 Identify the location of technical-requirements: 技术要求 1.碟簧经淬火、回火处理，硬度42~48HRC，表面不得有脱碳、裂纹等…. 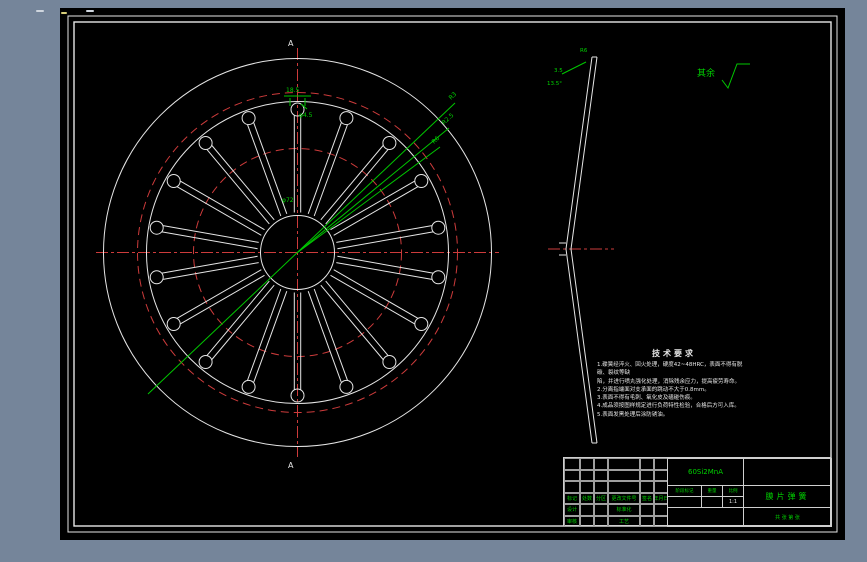
(674, 383).